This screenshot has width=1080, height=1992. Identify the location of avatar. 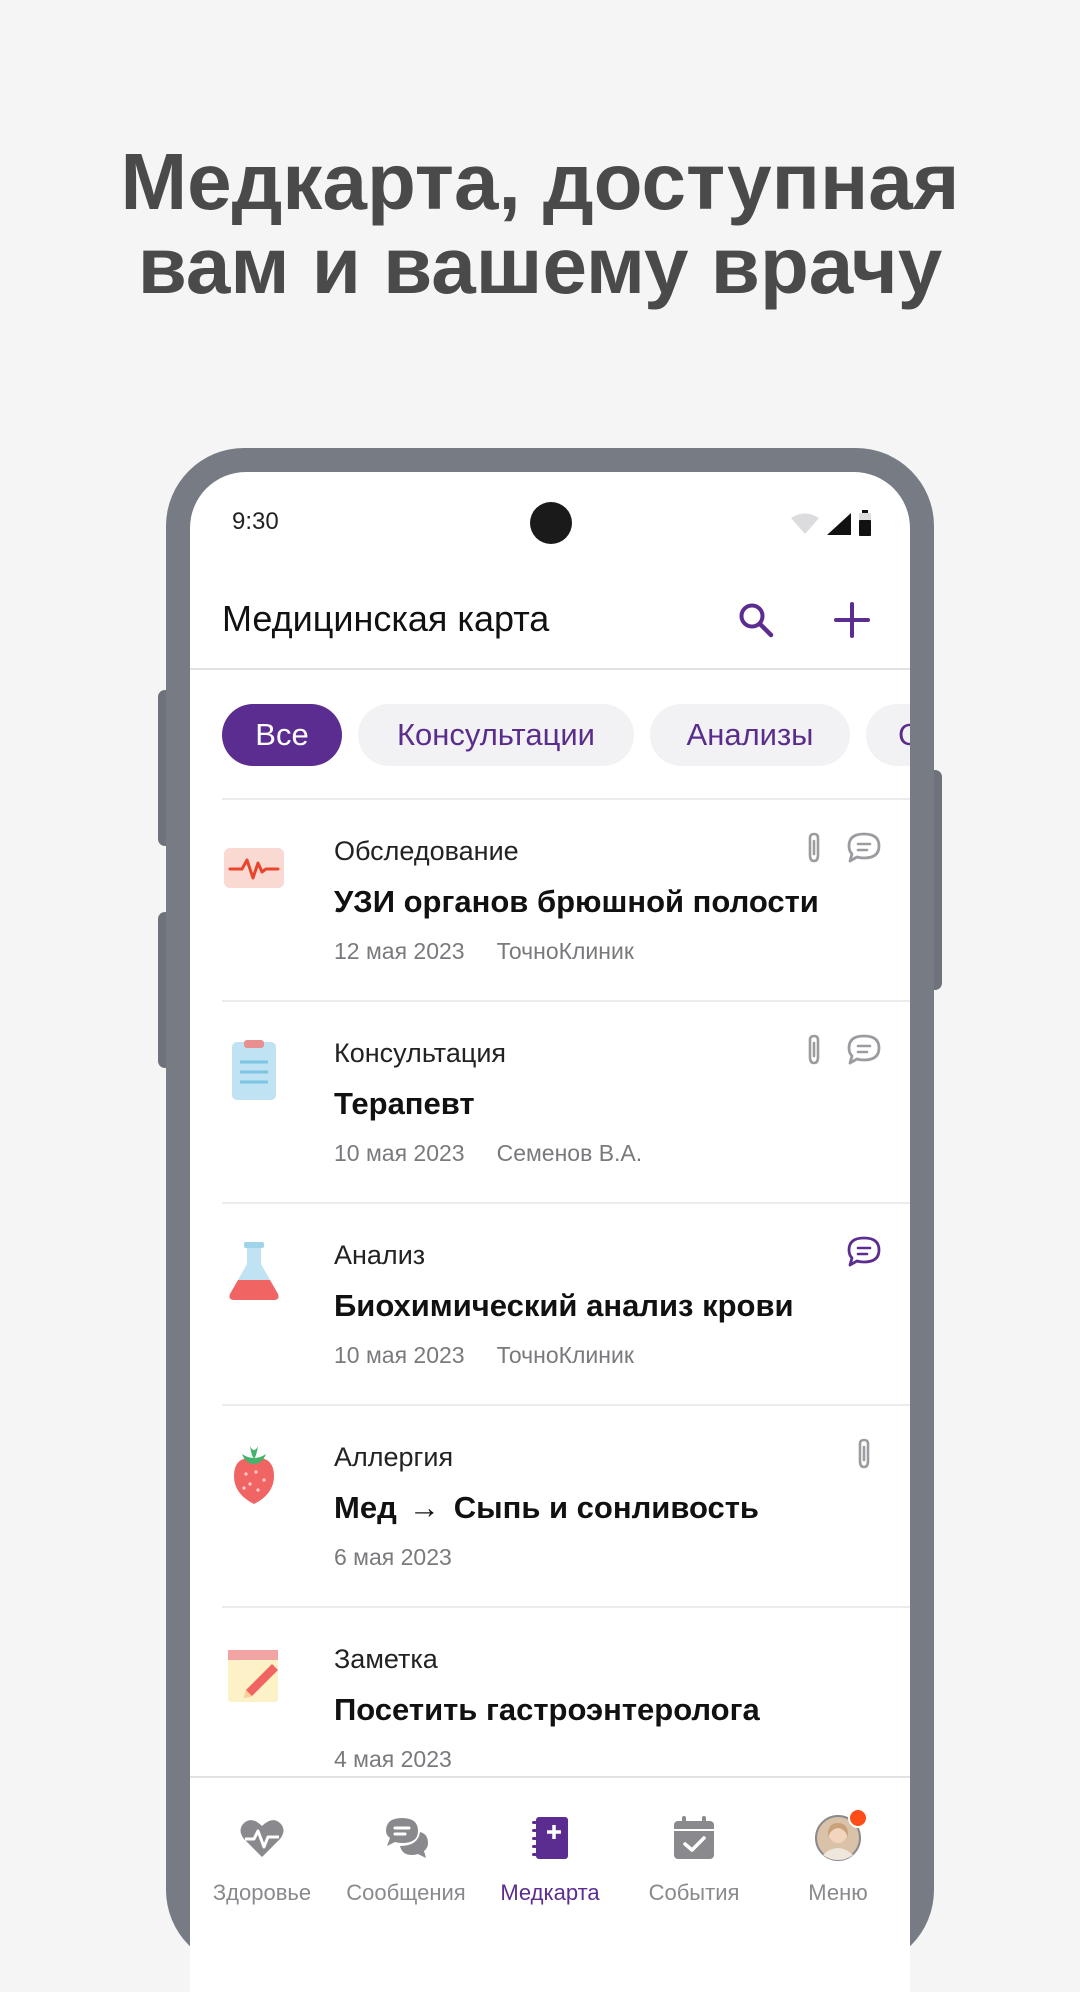
(841, 1835).